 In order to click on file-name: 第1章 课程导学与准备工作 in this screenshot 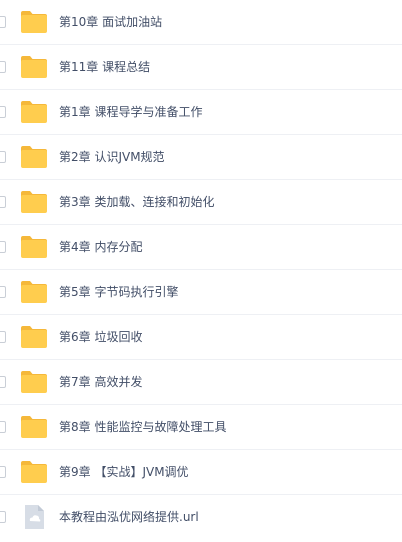, I will do `click(130, 112)`.